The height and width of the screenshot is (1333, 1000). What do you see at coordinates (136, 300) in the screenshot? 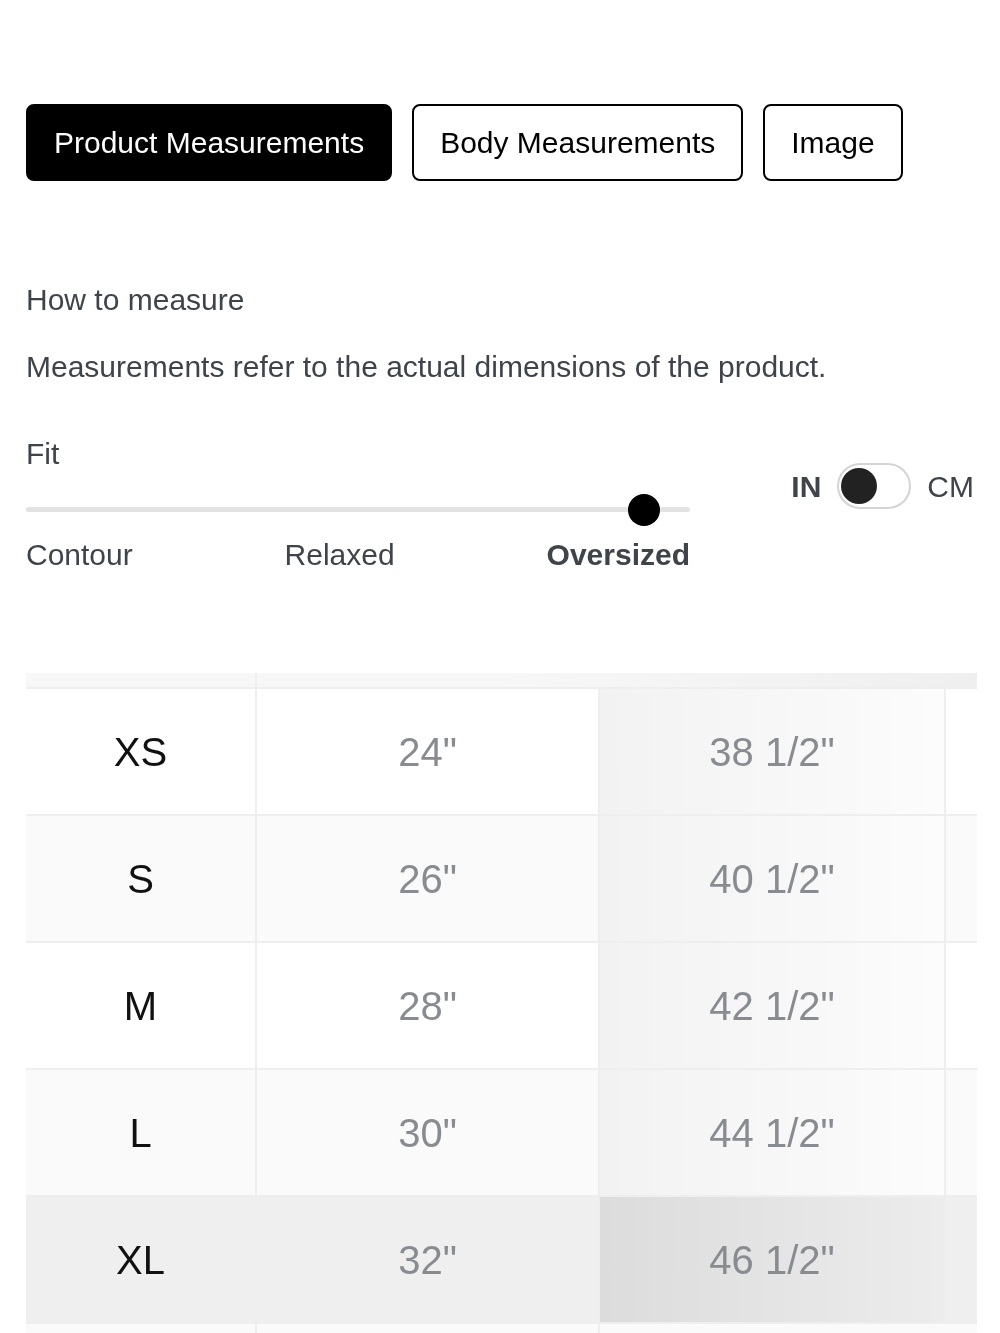
I see `section-title: How to measure` at bounding box center [136, 300].